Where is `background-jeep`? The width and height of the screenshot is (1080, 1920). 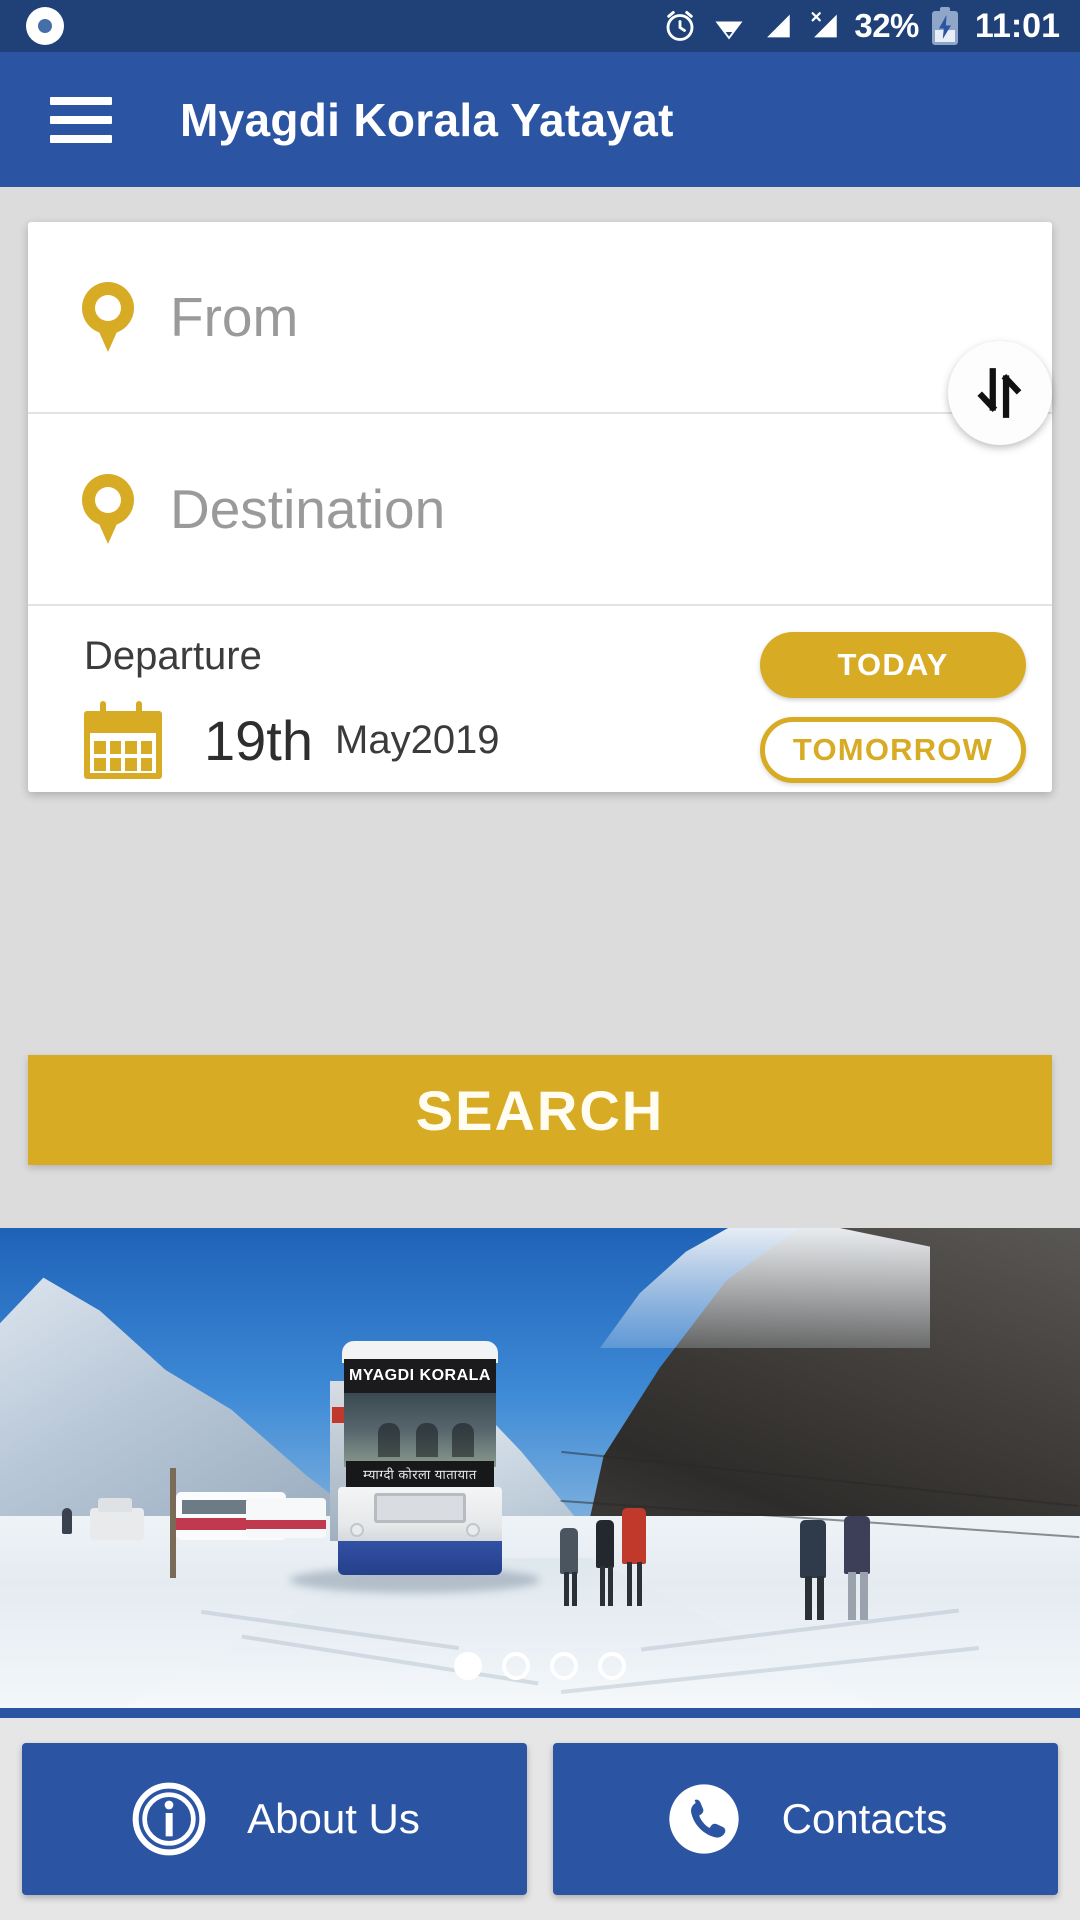 background-jeep is located at coordinates (117, 1519).